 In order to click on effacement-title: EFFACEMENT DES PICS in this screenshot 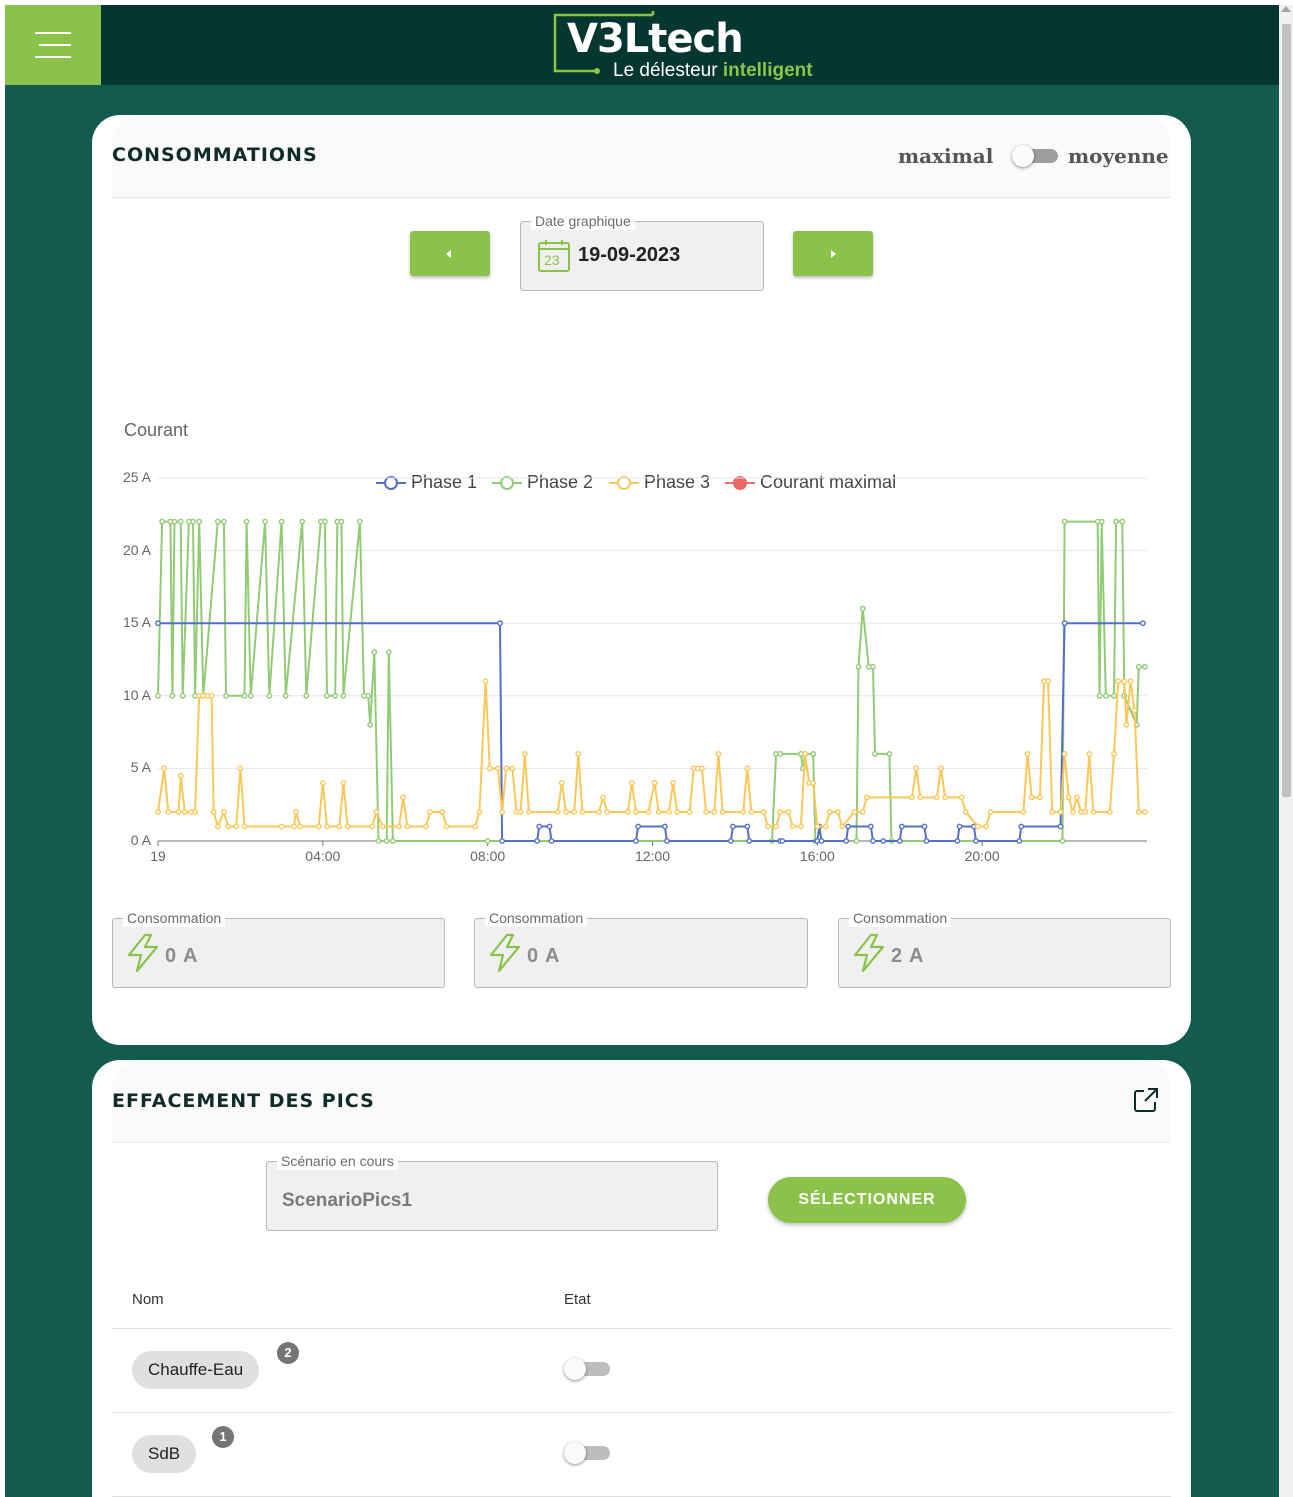, I will do `click(243, 1101)`.